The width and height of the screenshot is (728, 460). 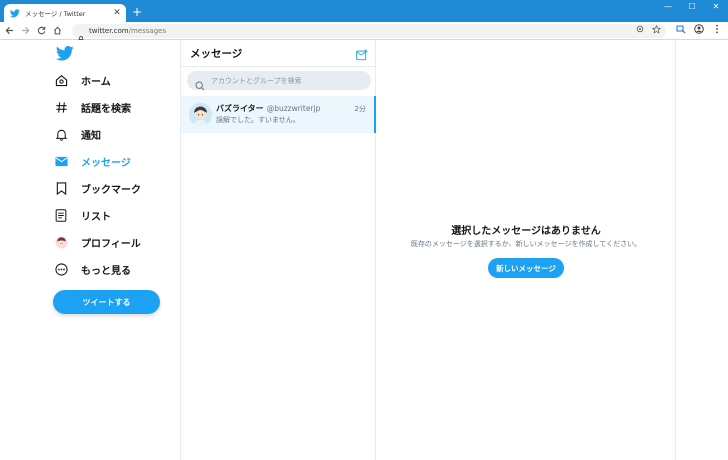 What do you see at coordinates (61, 269) in the screenshot?
I see `more-icon` at bounding box center [61, 269].